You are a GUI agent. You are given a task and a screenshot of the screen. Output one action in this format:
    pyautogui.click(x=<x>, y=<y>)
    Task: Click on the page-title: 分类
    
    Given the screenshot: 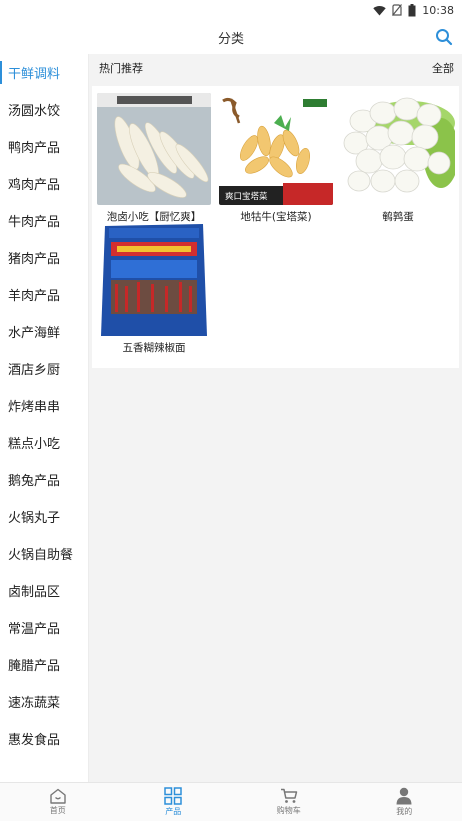 What is the action you would take?
    pyautogui.click(x=230, y=39)
    